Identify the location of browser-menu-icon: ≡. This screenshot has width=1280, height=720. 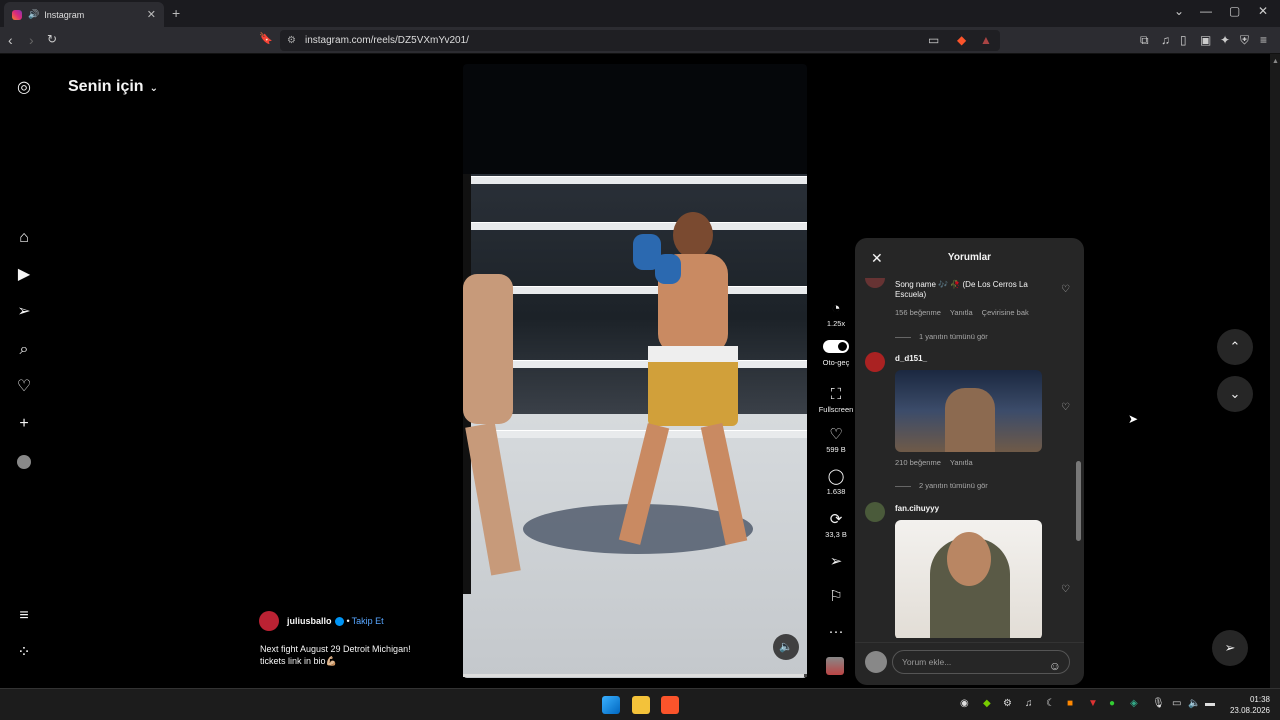
(1263, 40).